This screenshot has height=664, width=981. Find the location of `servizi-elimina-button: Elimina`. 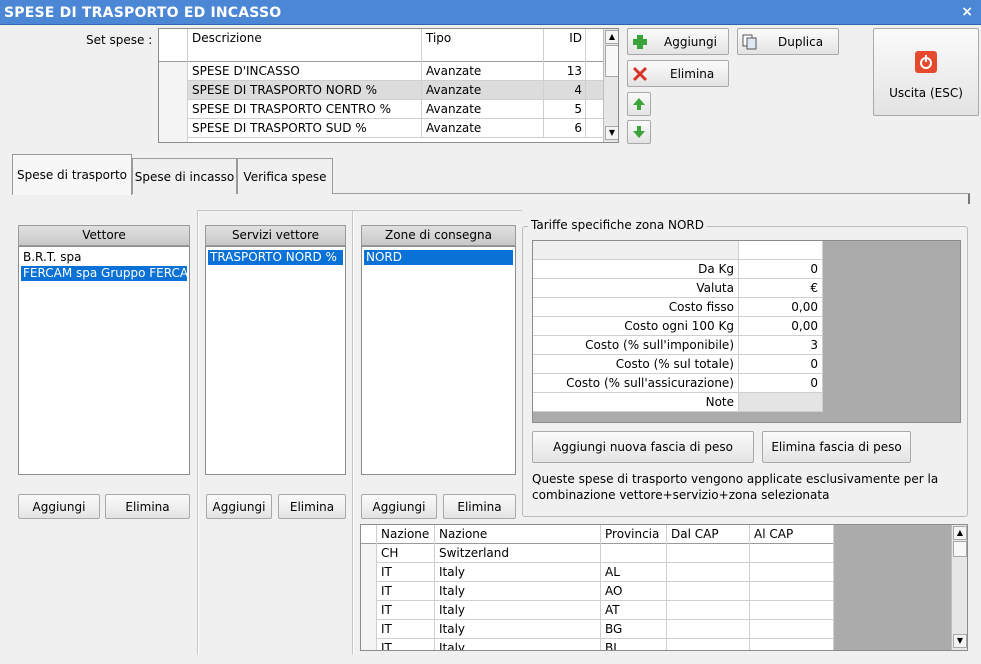

servizi-elimina-button: Elimina is located at coordinates (312, 506).